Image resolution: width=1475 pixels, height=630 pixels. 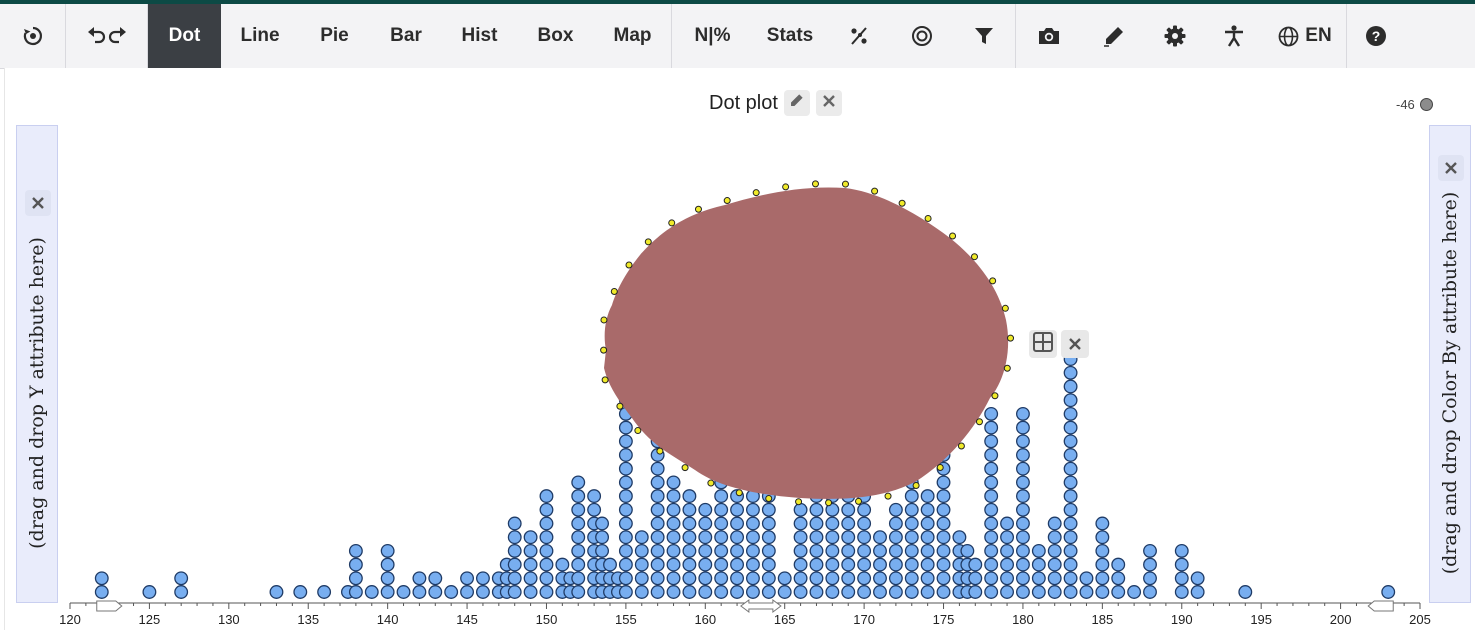 I want to click on axis-drag-handle, so click(x=761, y=606).